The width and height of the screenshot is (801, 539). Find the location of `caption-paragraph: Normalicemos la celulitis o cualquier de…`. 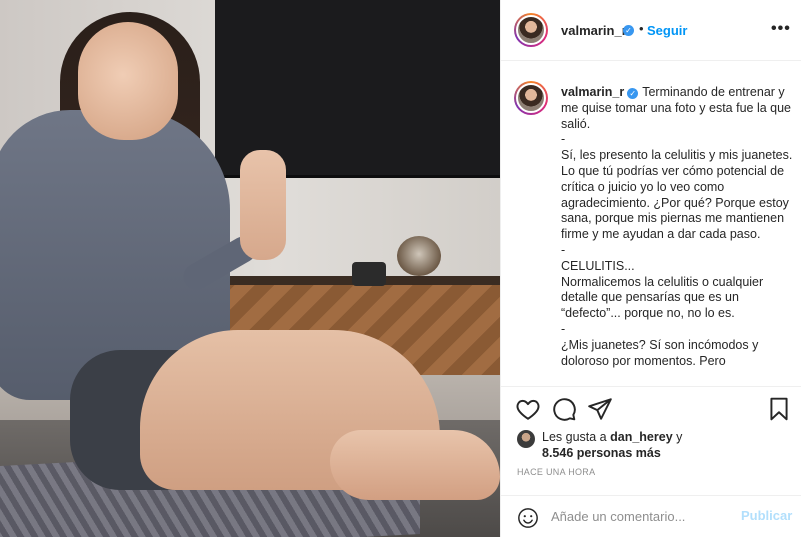

caption-paragraph: Normalicemos la celulitis o cualquier de… is located at coordinates (662, 297).